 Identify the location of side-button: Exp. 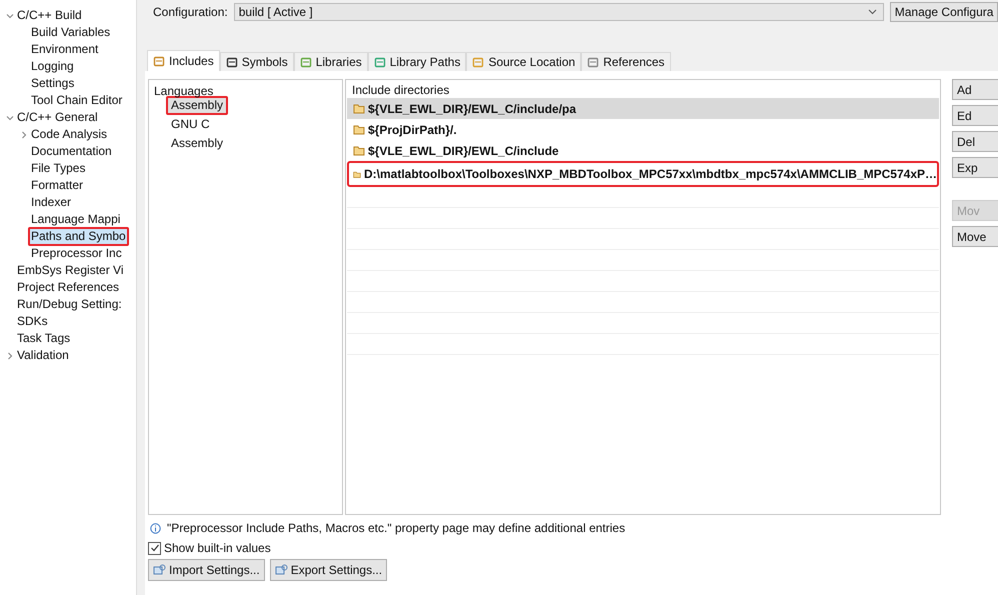
(975, 167).